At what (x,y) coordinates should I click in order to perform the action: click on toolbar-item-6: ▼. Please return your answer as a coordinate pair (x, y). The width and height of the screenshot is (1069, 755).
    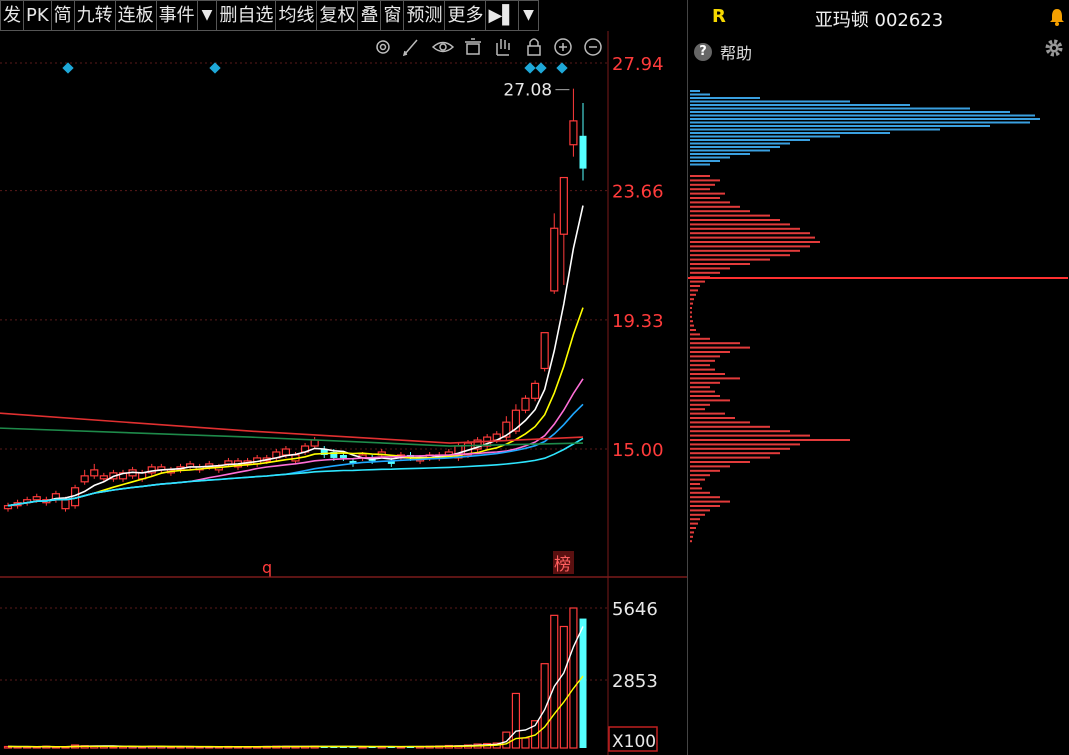
    Looking at the image, I should click on (207, 15).